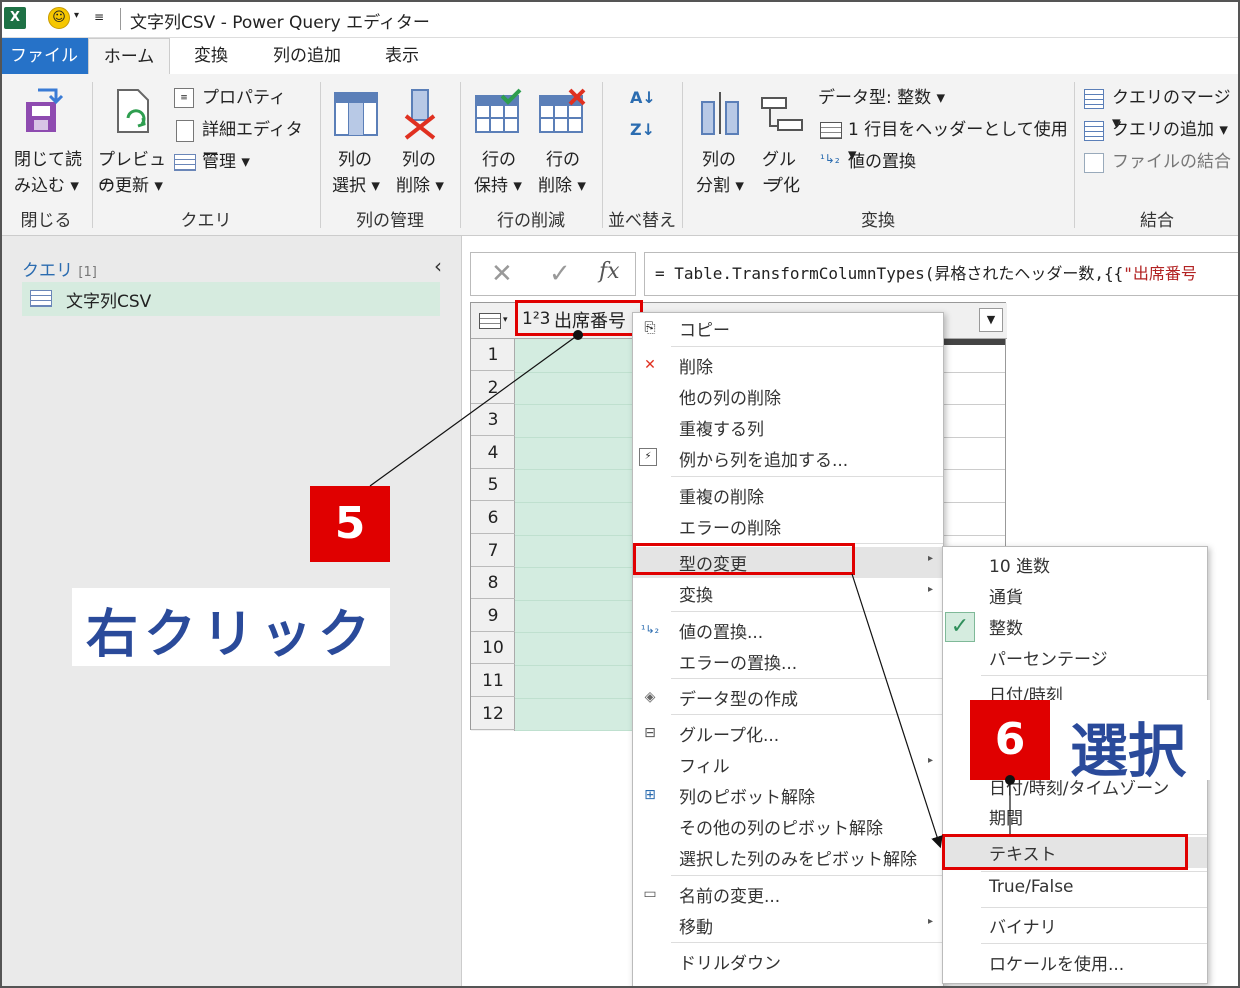  I want to click on table-icon, so click(41, 298).